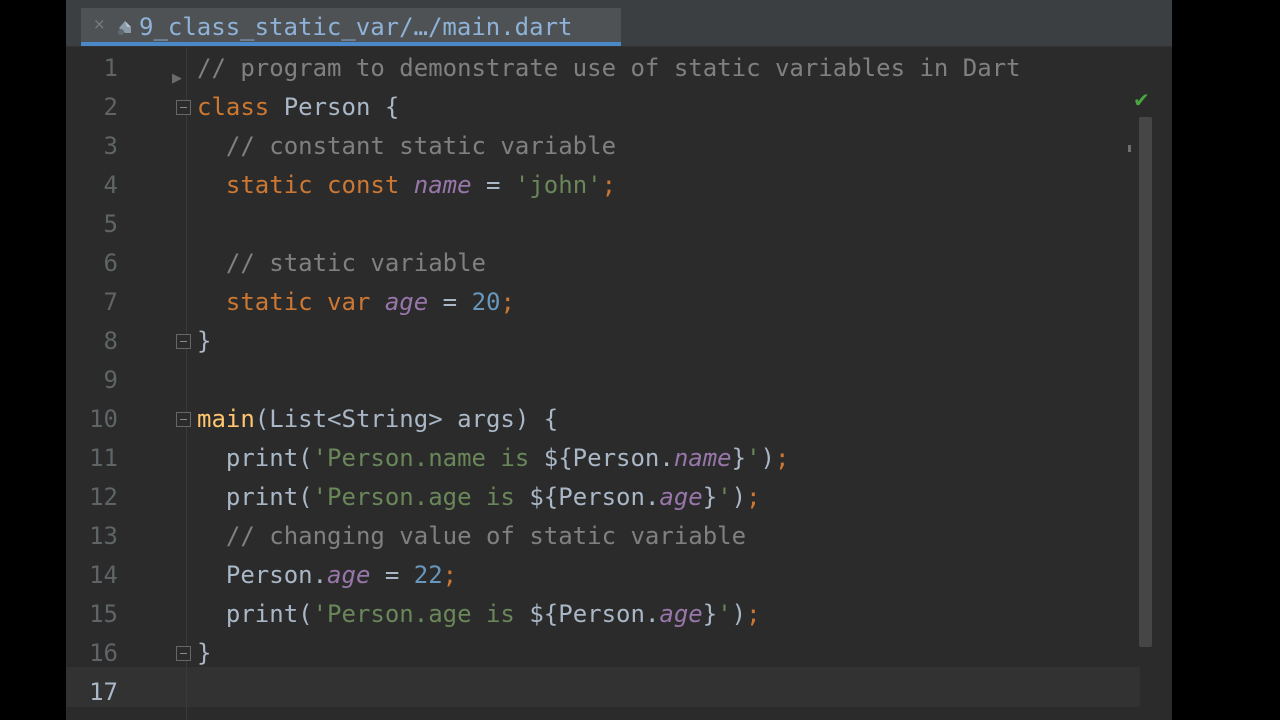 Image resolution: width=1280 pixels, height=720 pixels. I want to click on code-token: // static variable, so click(341, 263).